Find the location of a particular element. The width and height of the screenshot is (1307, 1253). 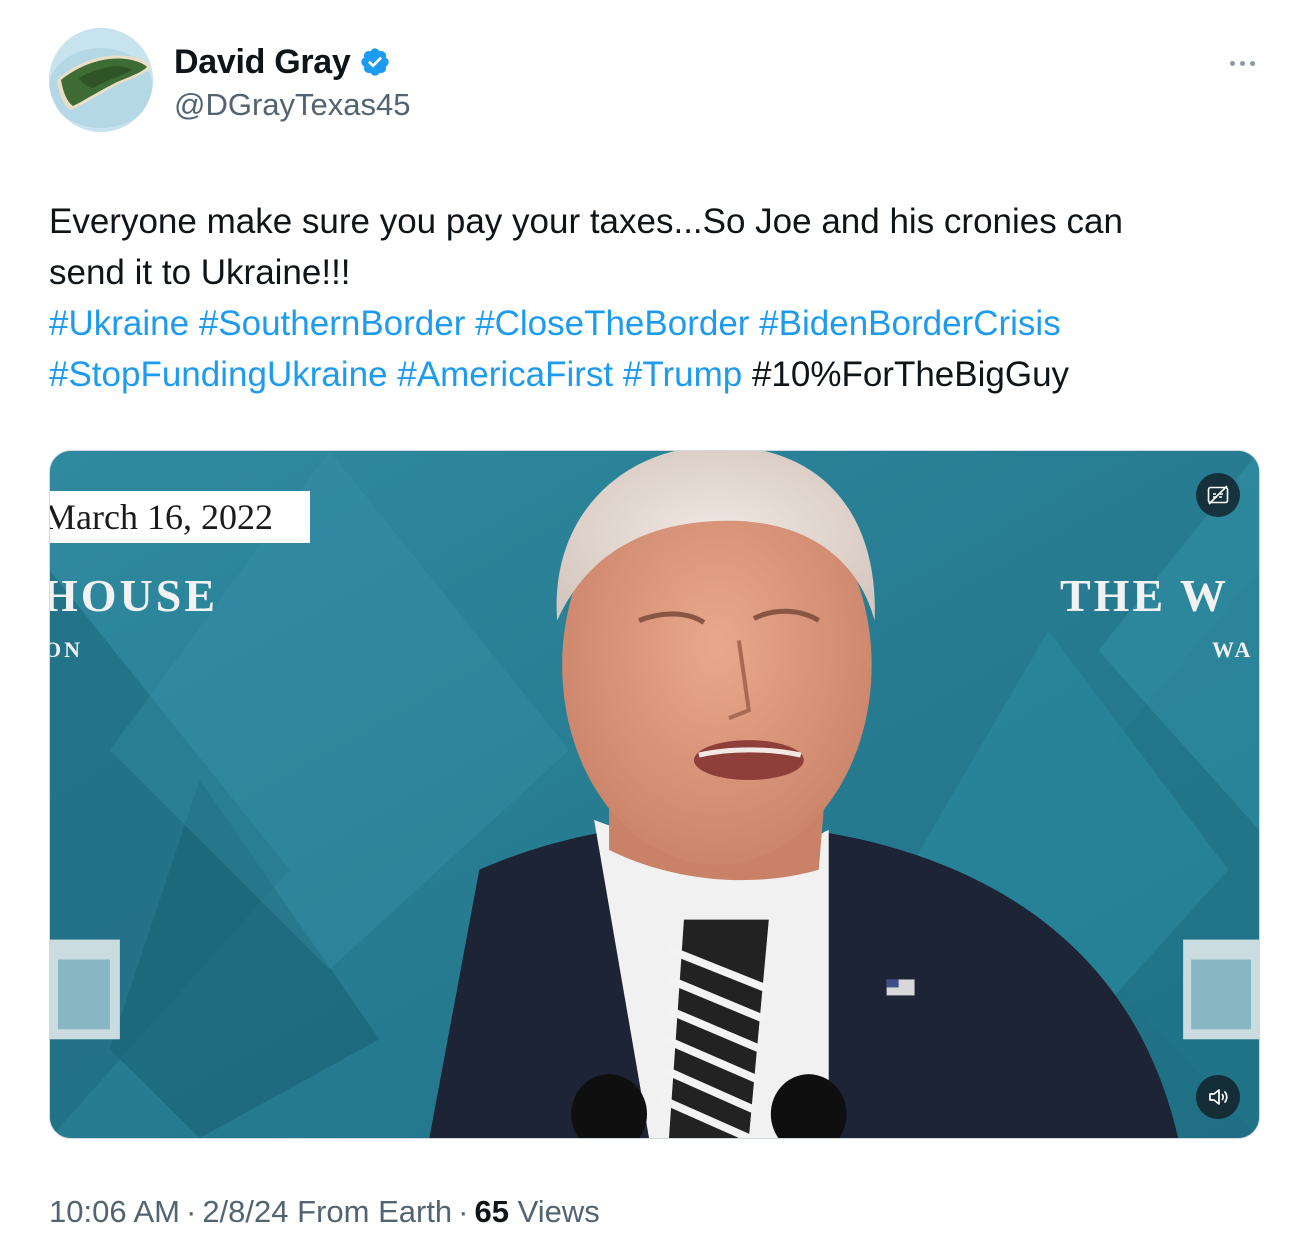

speaker-icon is located at coordinates (1218, 1097).